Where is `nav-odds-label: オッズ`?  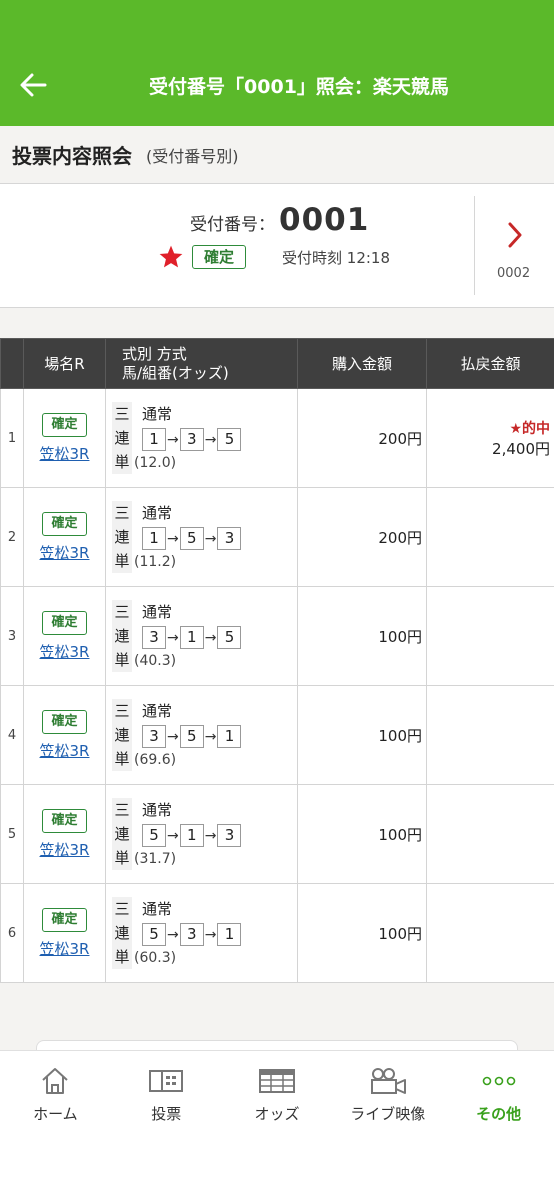
nav-odds-label: オッズ is located at coordinates (277, 1114).